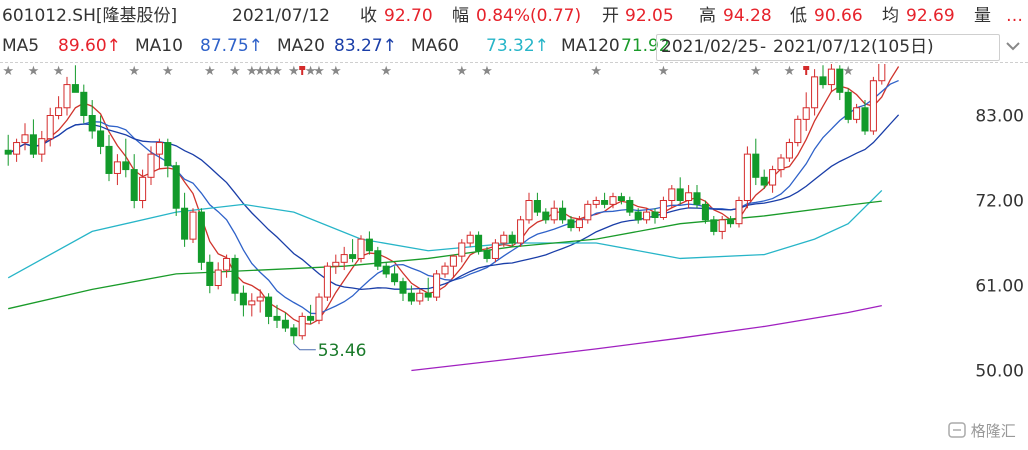 This screenshot has height=450, width=1028. I want to click on close-label: 收, so click(368, 16).